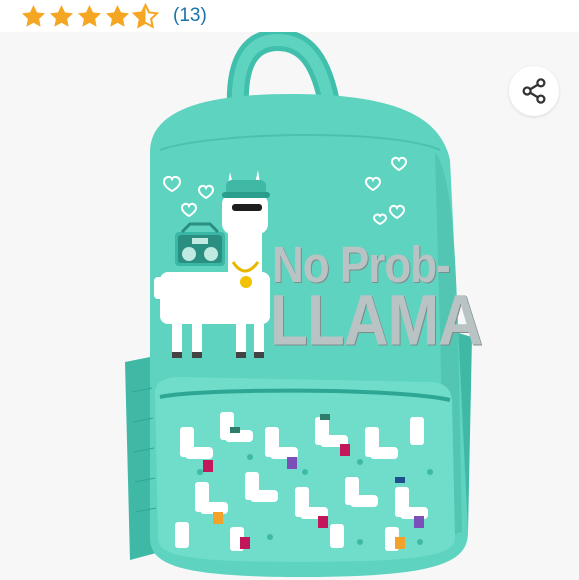 The height and width of the screenshot is (580, 579). I want to click on share-button, so click(534, 91).